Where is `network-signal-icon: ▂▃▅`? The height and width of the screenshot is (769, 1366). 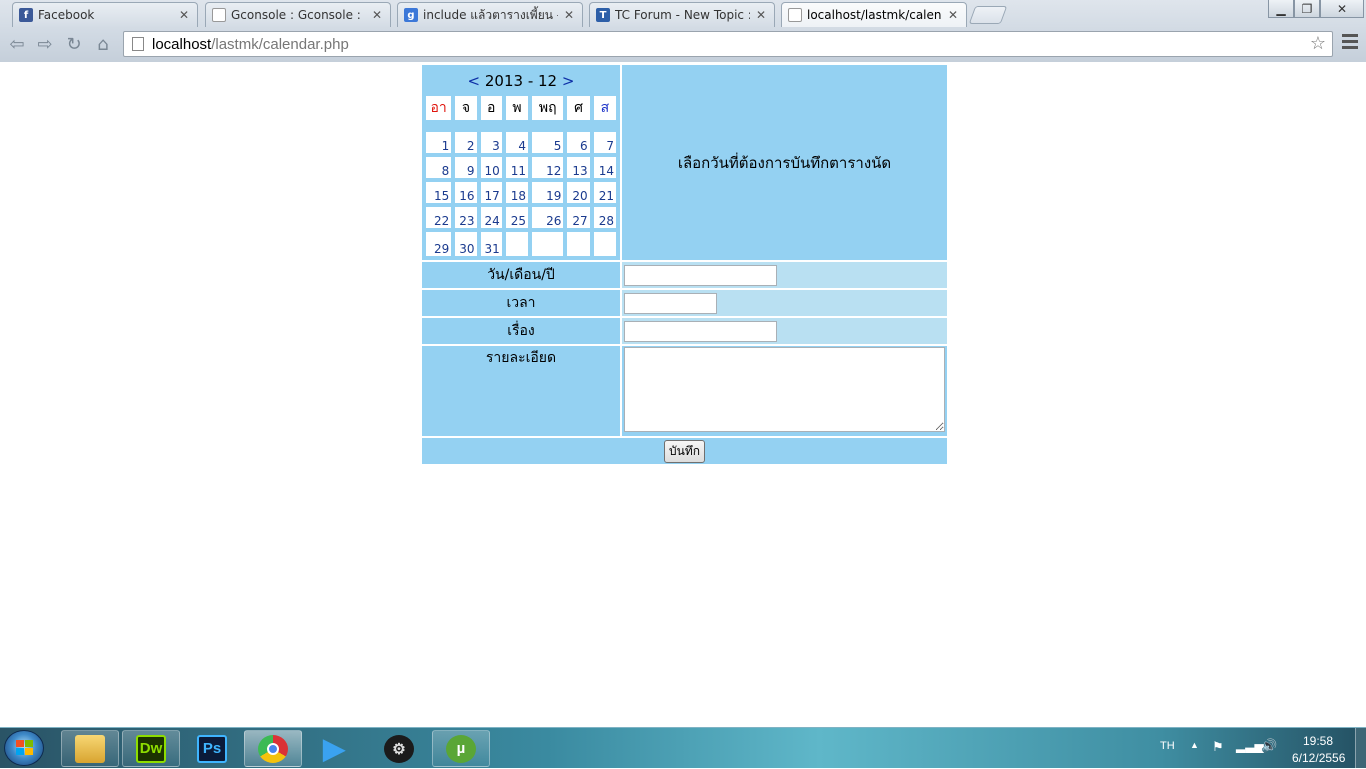
network-signal-icon: ▂▃▅ is located at coordinates (1250, 746).